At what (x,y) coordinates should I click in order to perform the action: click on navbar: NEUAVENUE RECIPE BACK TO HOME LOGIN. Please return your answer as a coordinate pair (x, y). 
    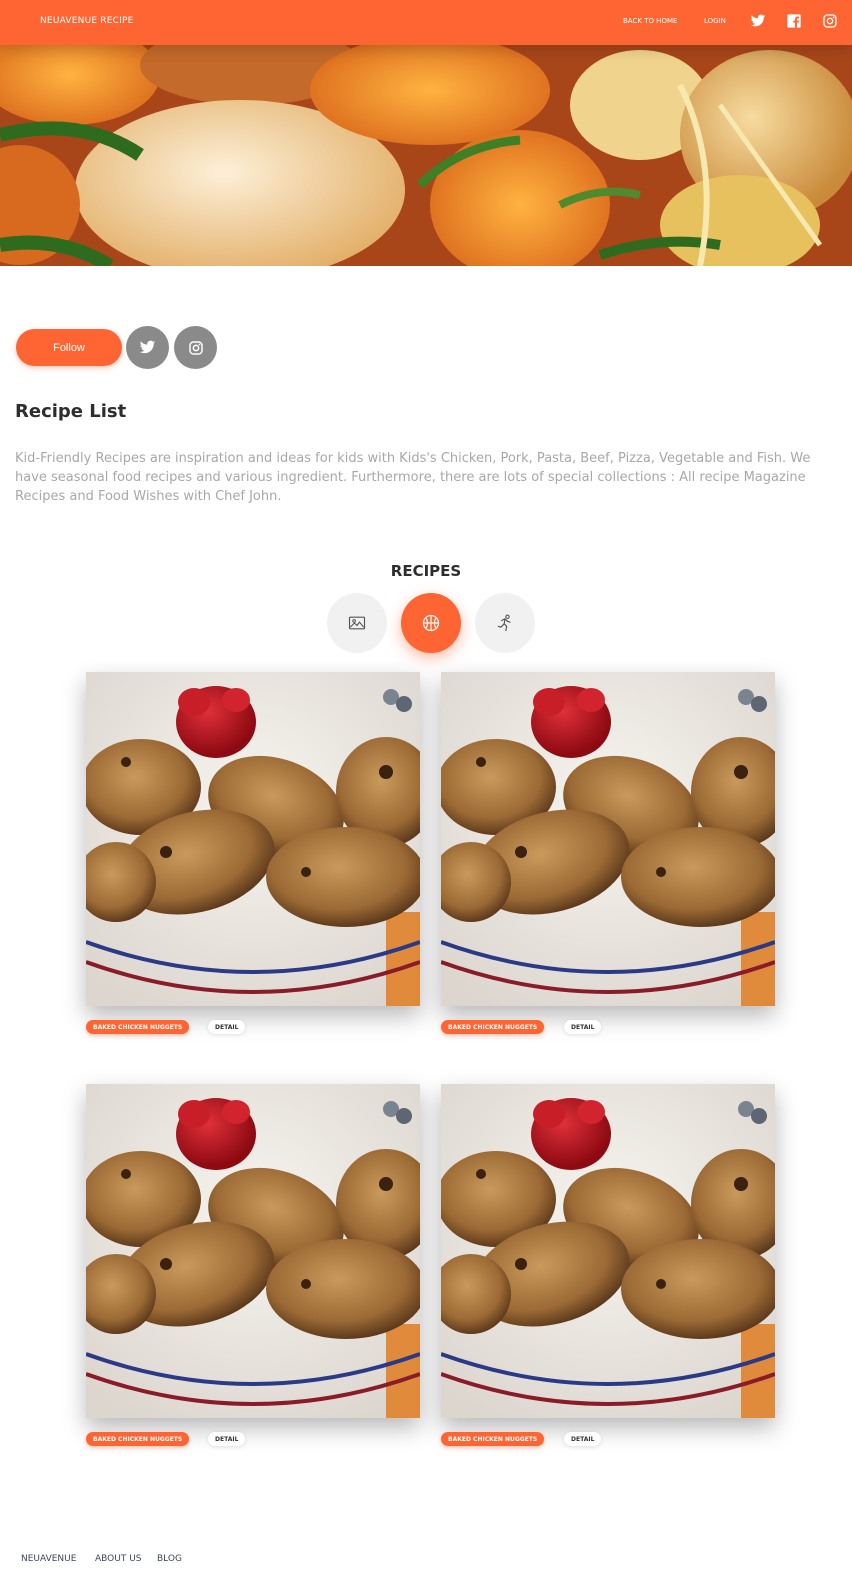
    Looking at the image, I should click on (426, 22).